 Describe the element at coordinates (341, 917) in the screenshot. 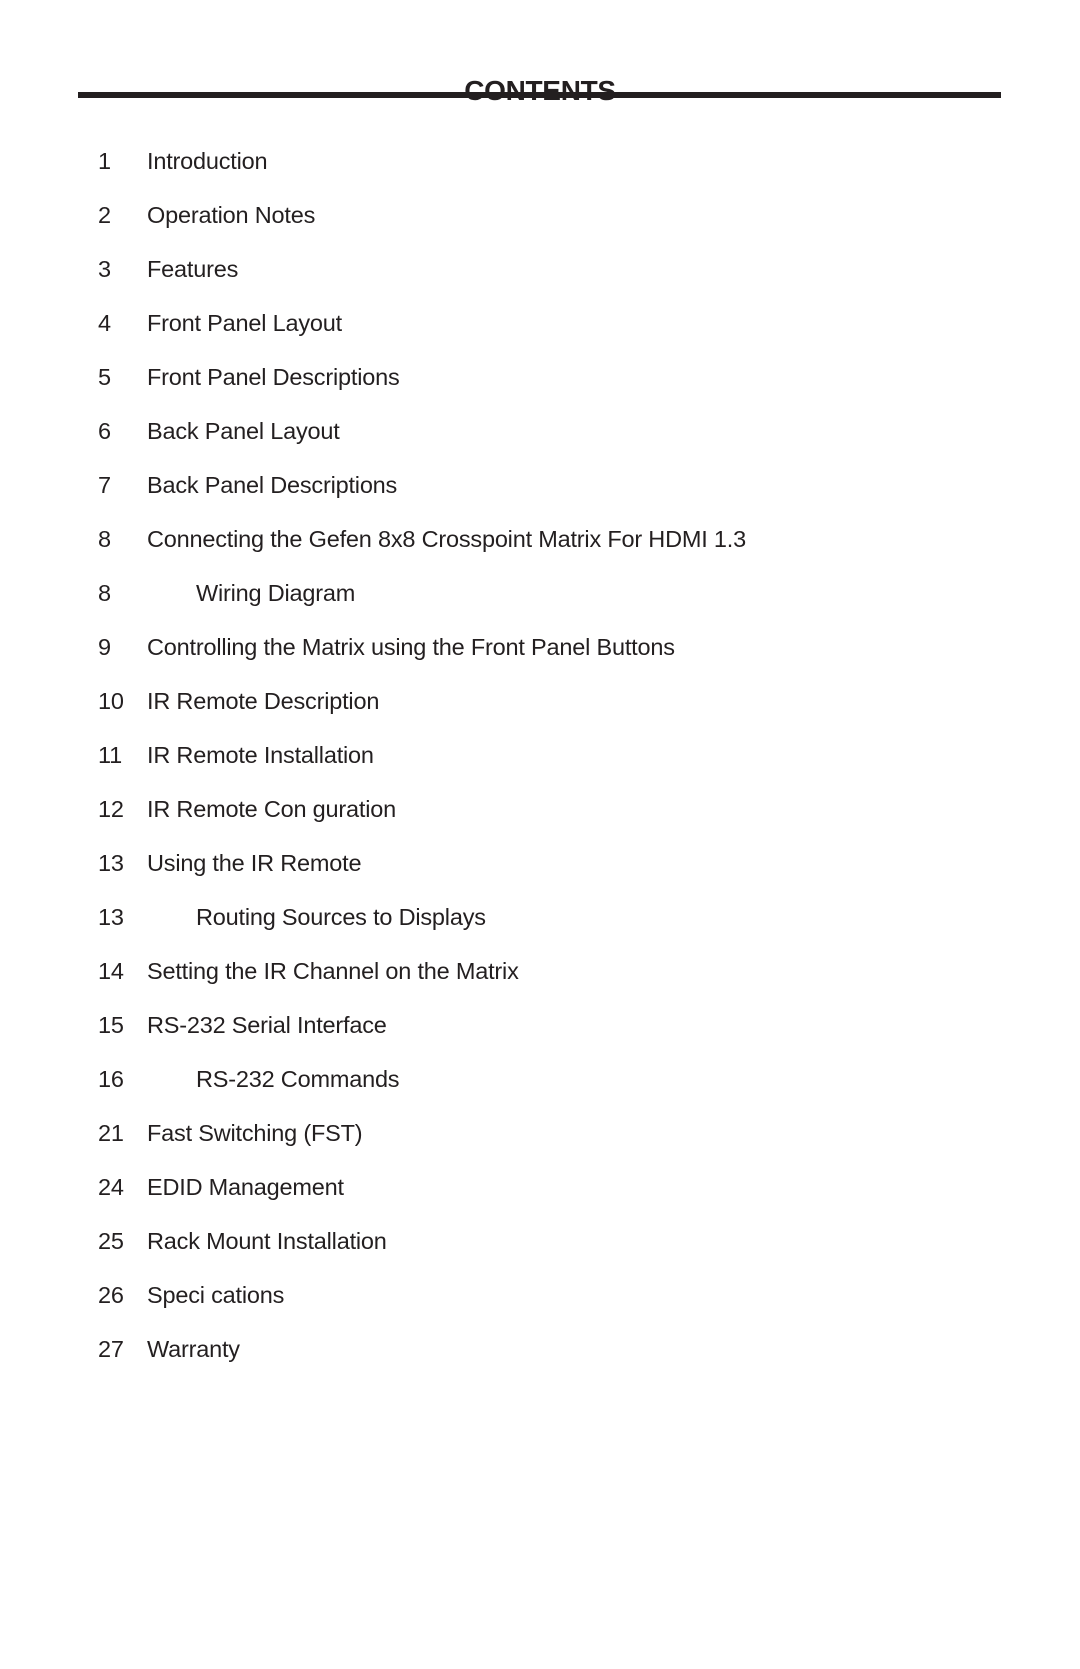

I see `toc-entry-title: Routing Sources to Displays` at that location.